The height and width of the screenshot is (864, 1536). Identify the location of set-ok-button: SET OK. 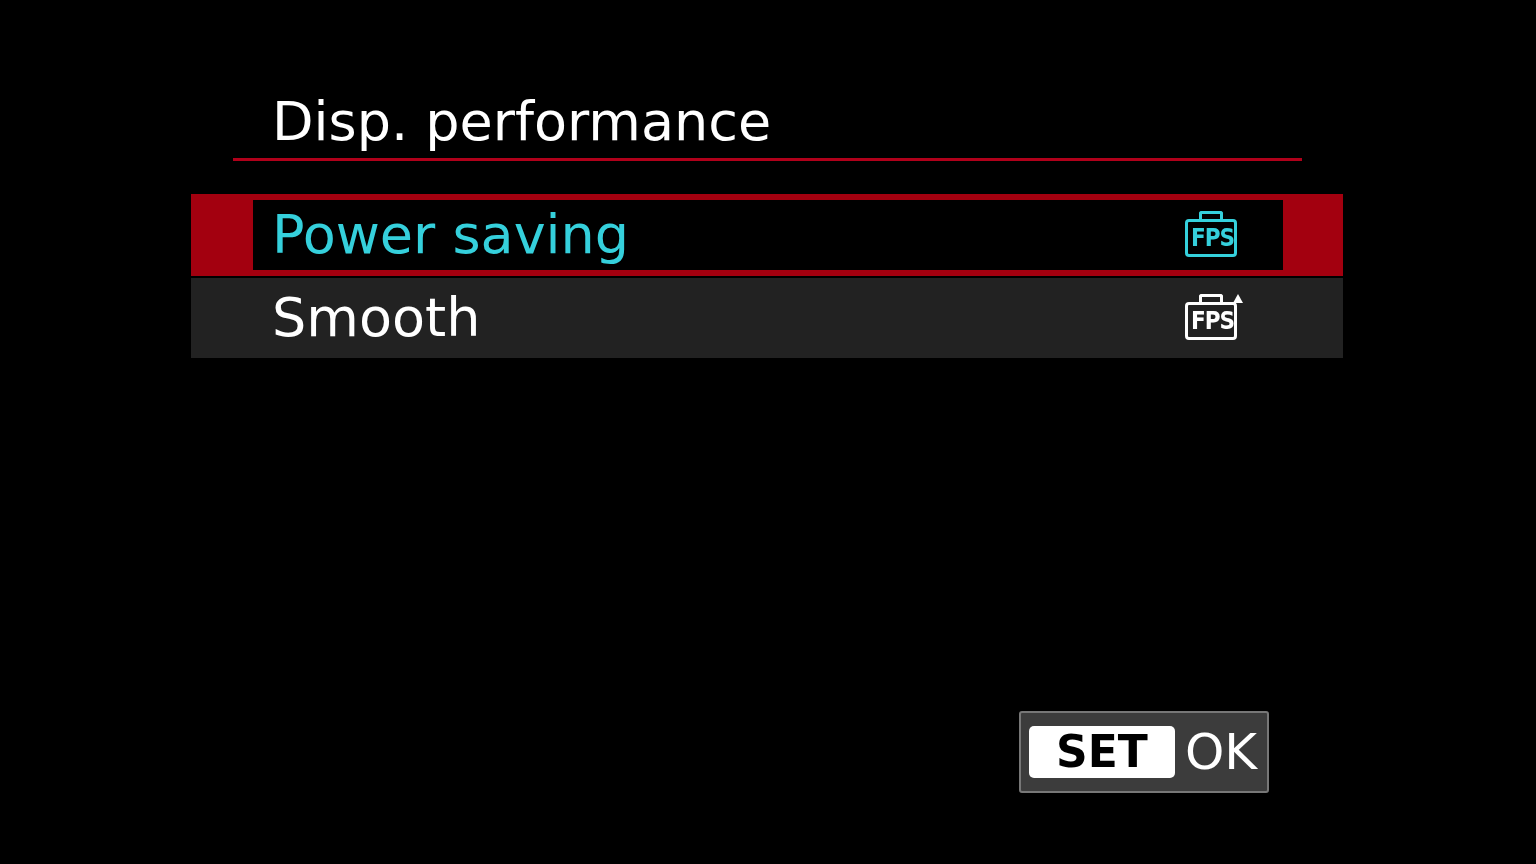
(1144, 752).